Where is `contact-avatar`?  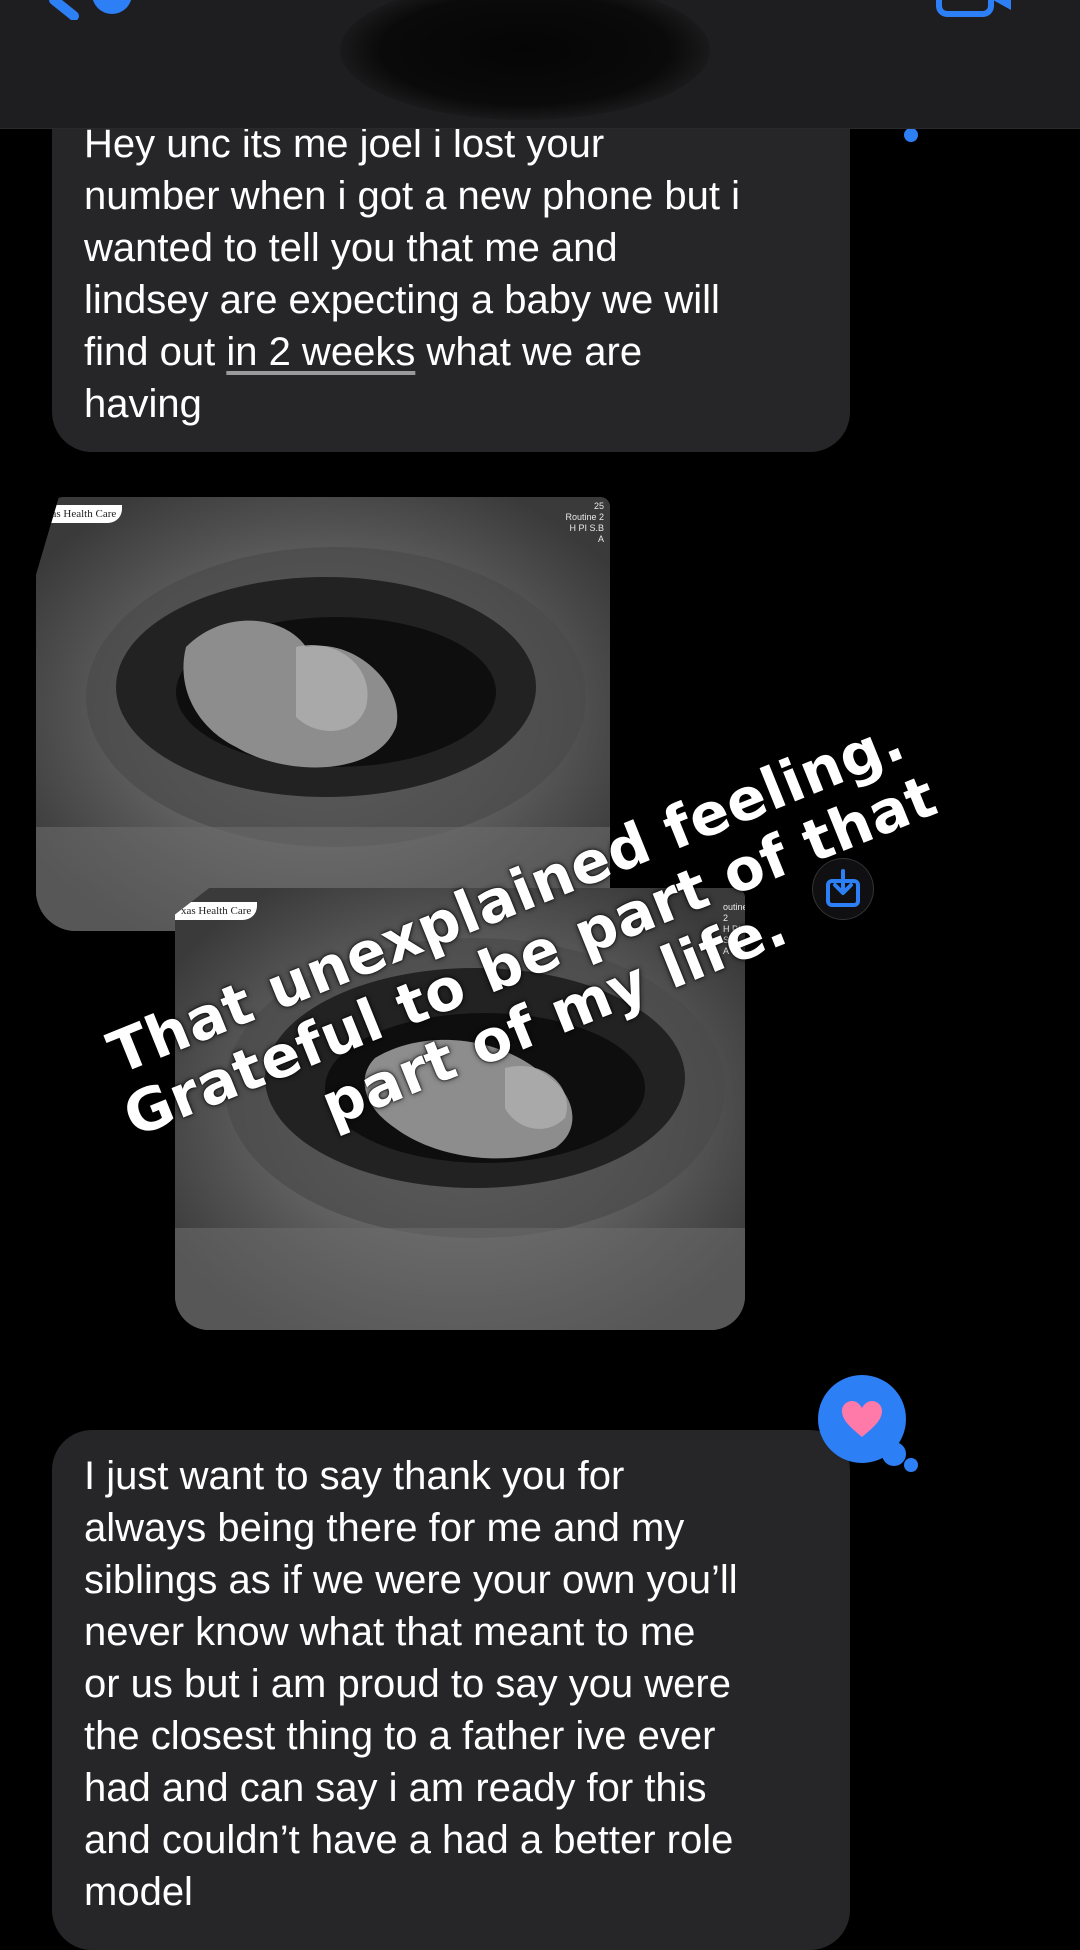
contact-avatar is located at coordinates (525, 60).